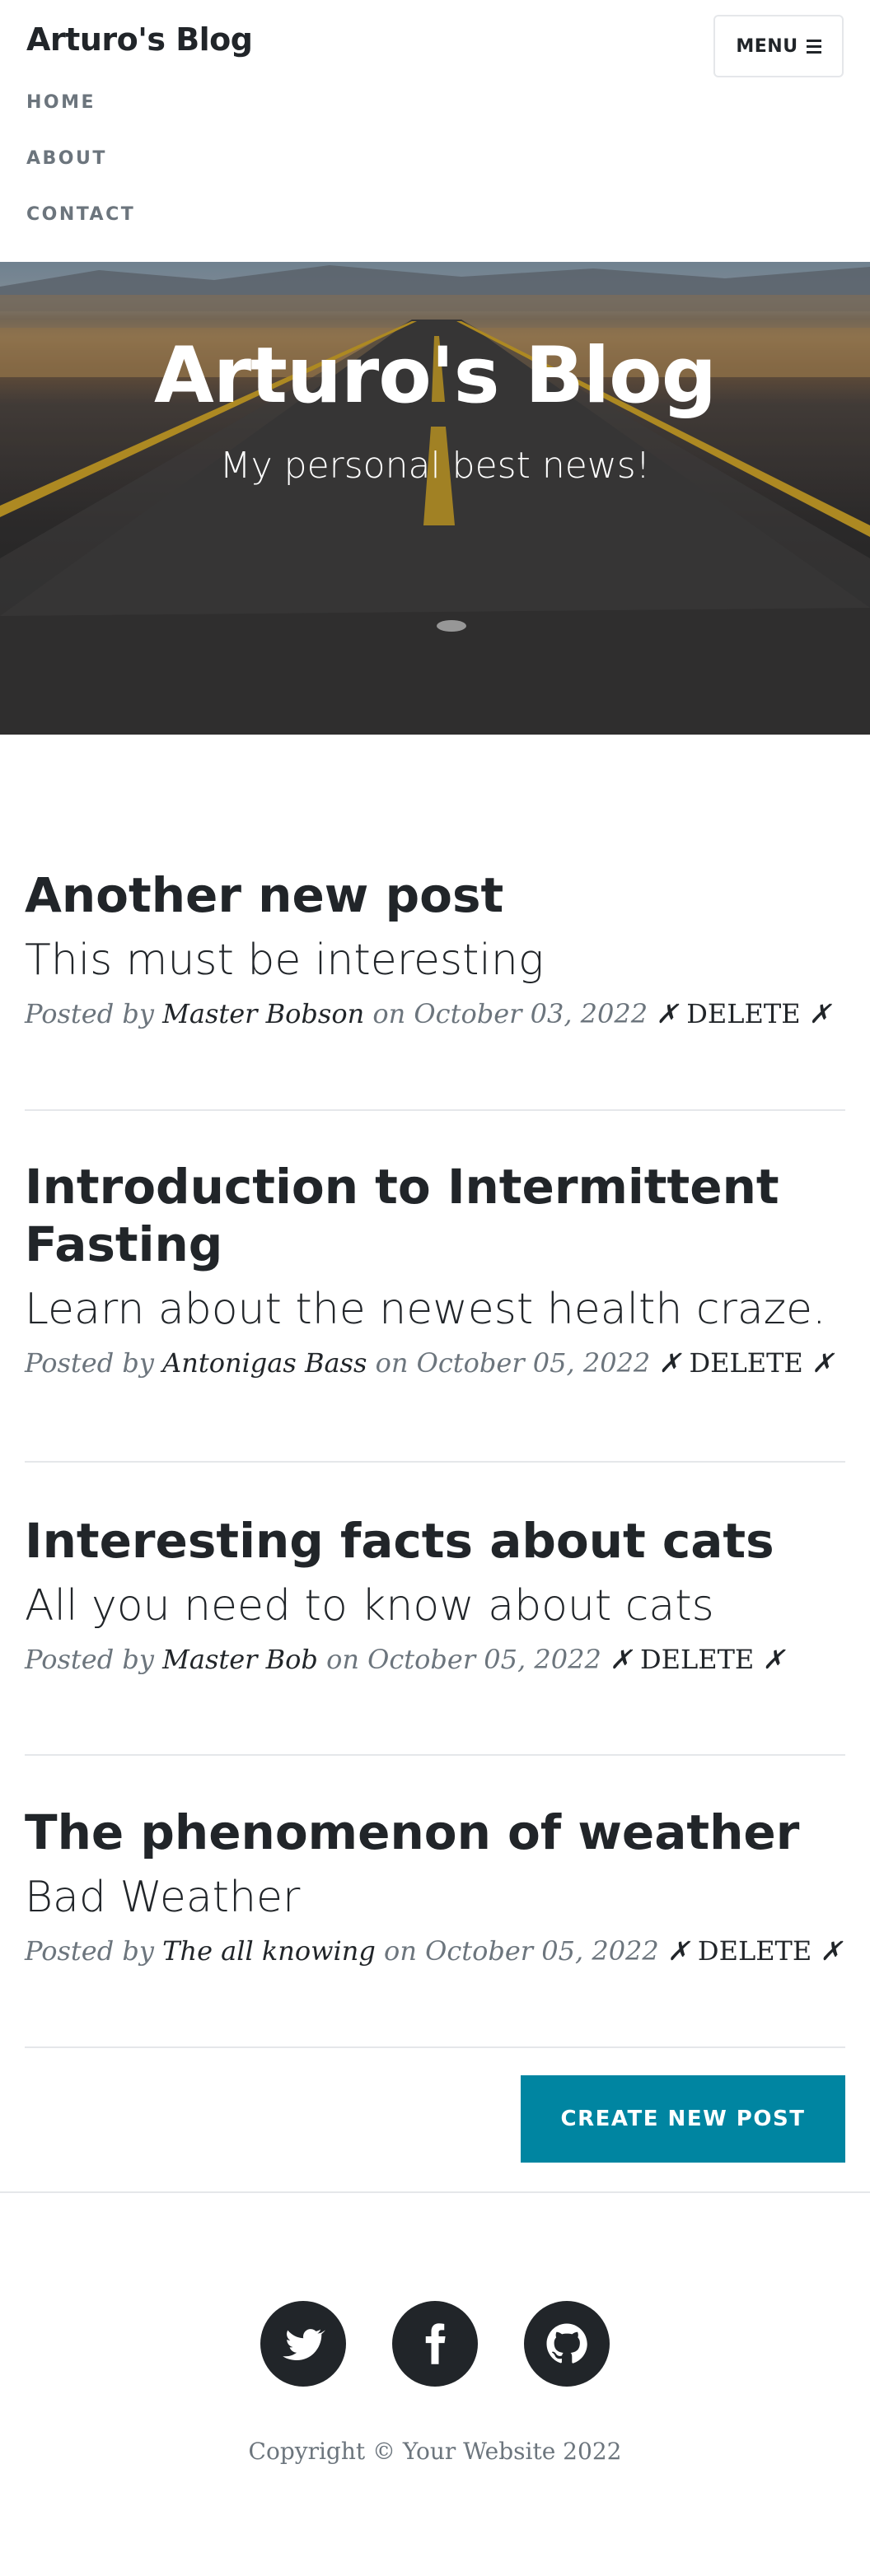 The image size is (870, 2576). What do you see at coordinates (435, 1541) in the screenshot?
I see `post-title-link: Interesting facts about cats` at bounding box center [435, 1541].